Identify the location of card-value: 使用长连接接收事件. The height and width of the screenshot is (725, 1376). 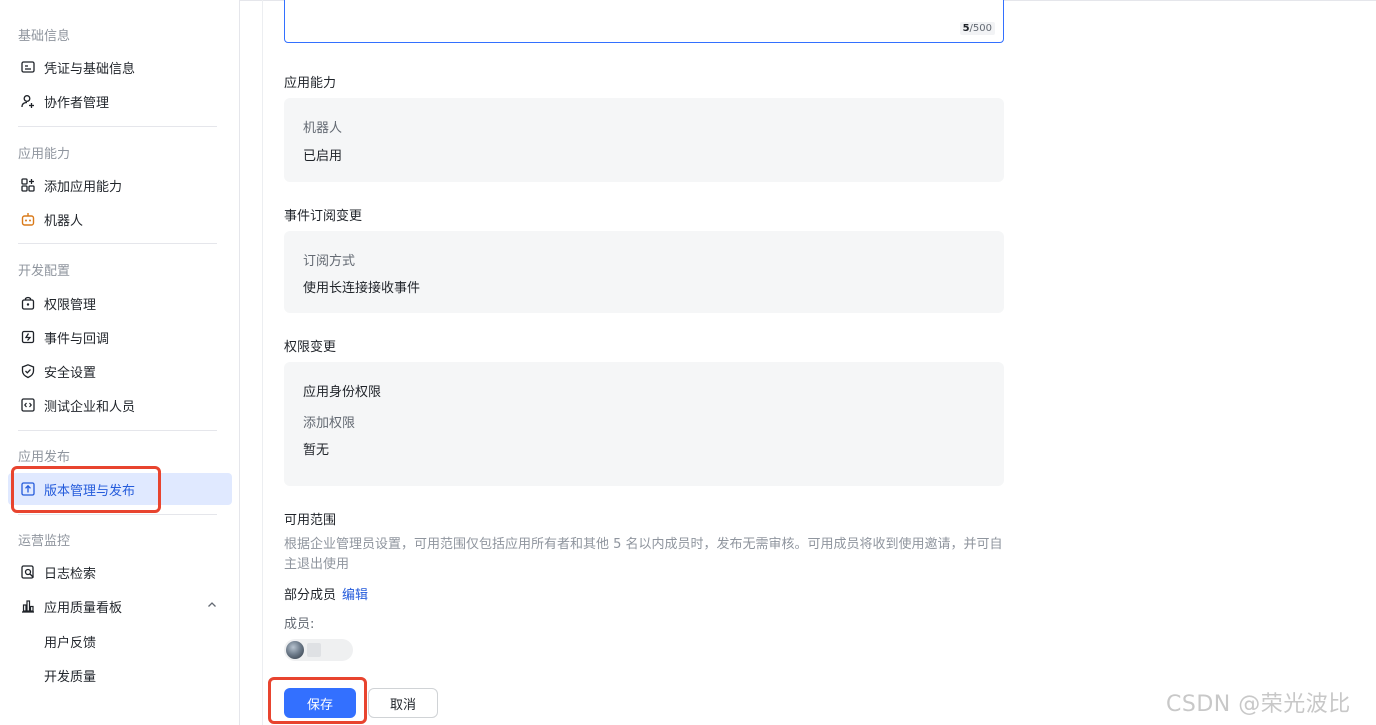
(362, 288).